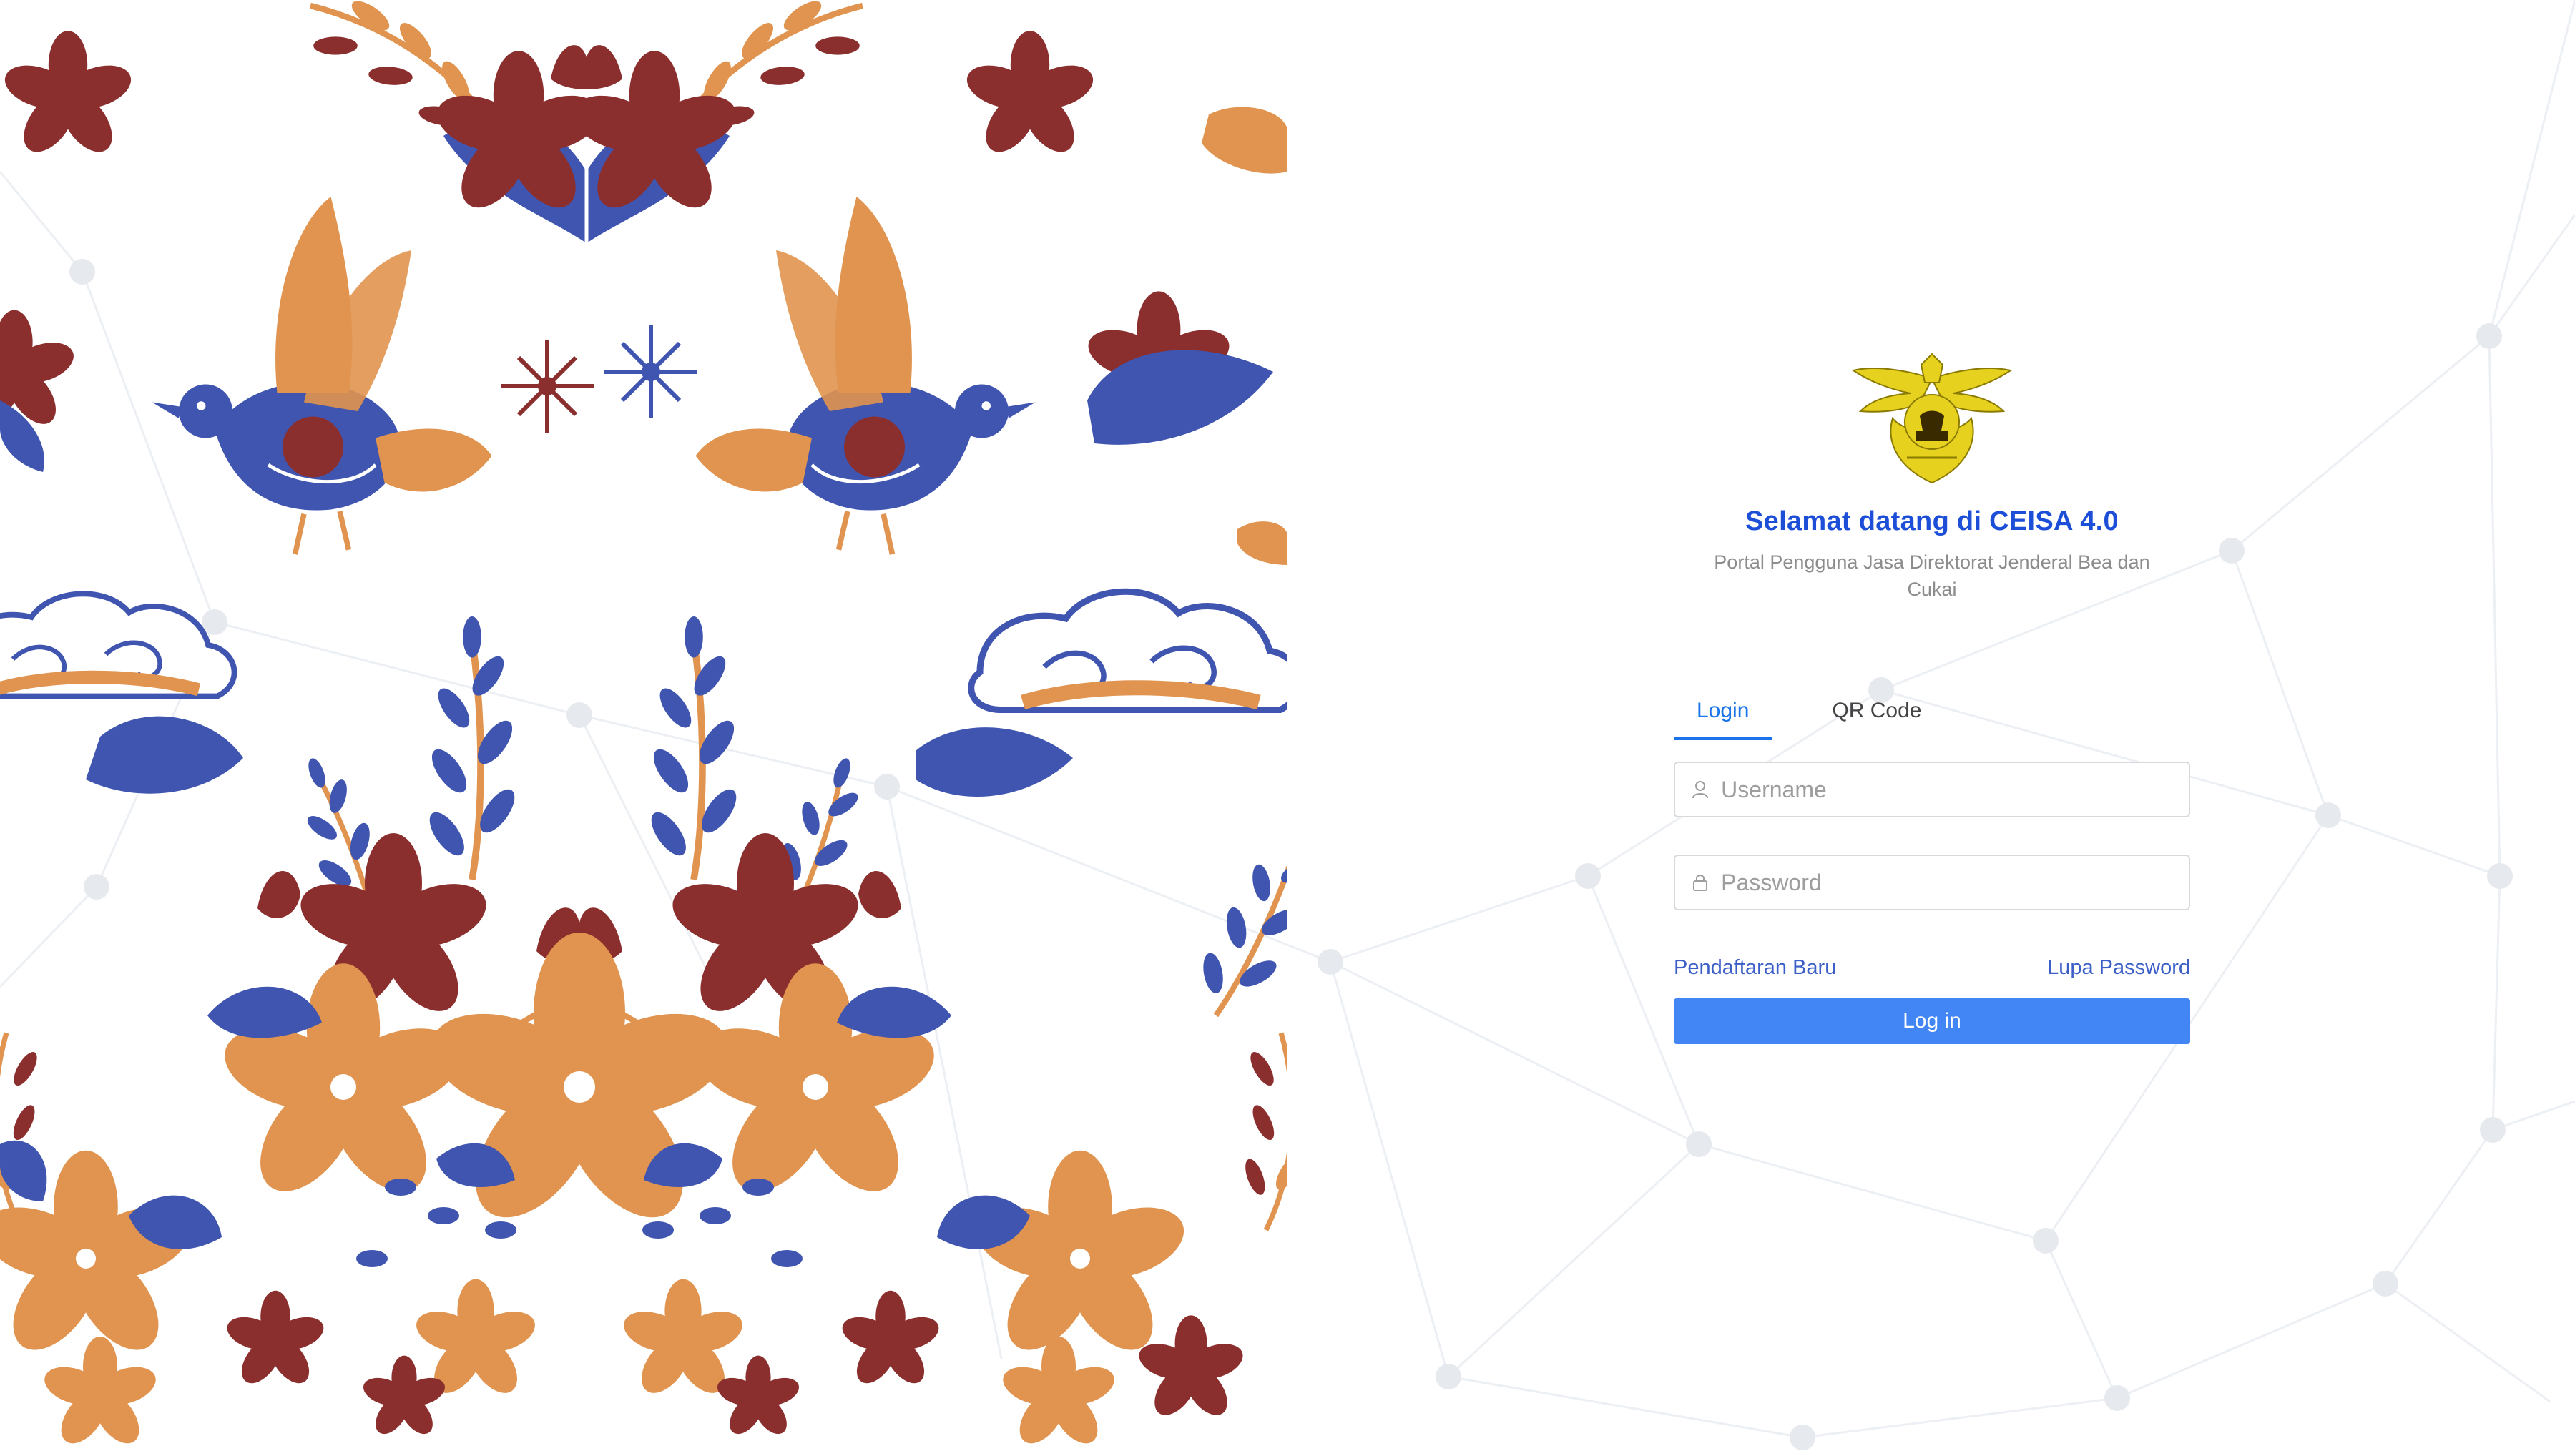 The width and height of the screenshot is (2575, 1456). What do you see at coordinates (1755, 968) in the screenshot?
I see `register-link: Pendaftaran Baru` at bounding box center [1755, 968].